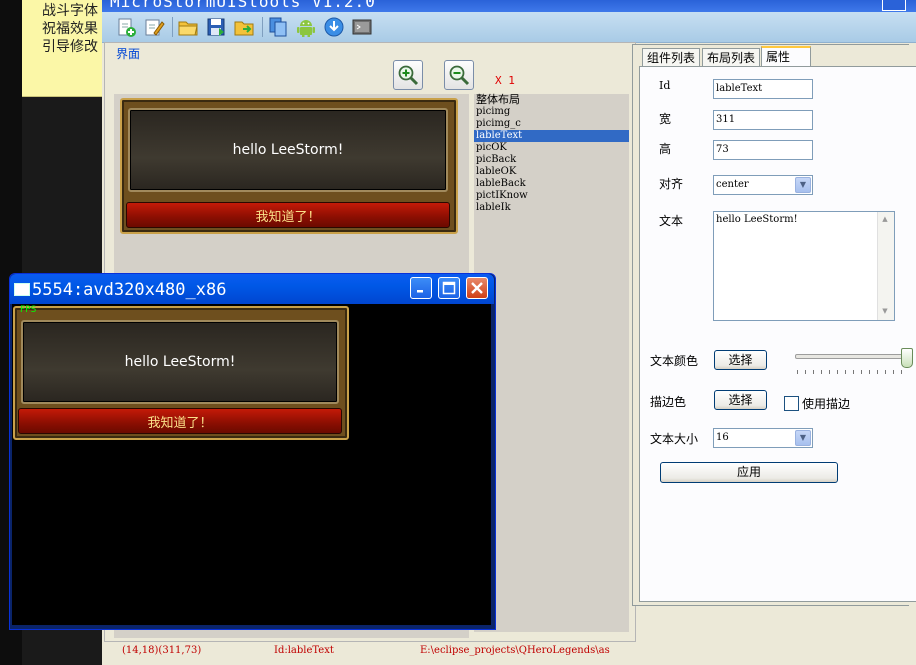 The height and width of the screenshot is (665, 916). What do you see at coordinates (252, 289) in the screenshot?
I see `emulator-title-bar: 5554:avd320x480_x86` at bounding box center [252, 289].